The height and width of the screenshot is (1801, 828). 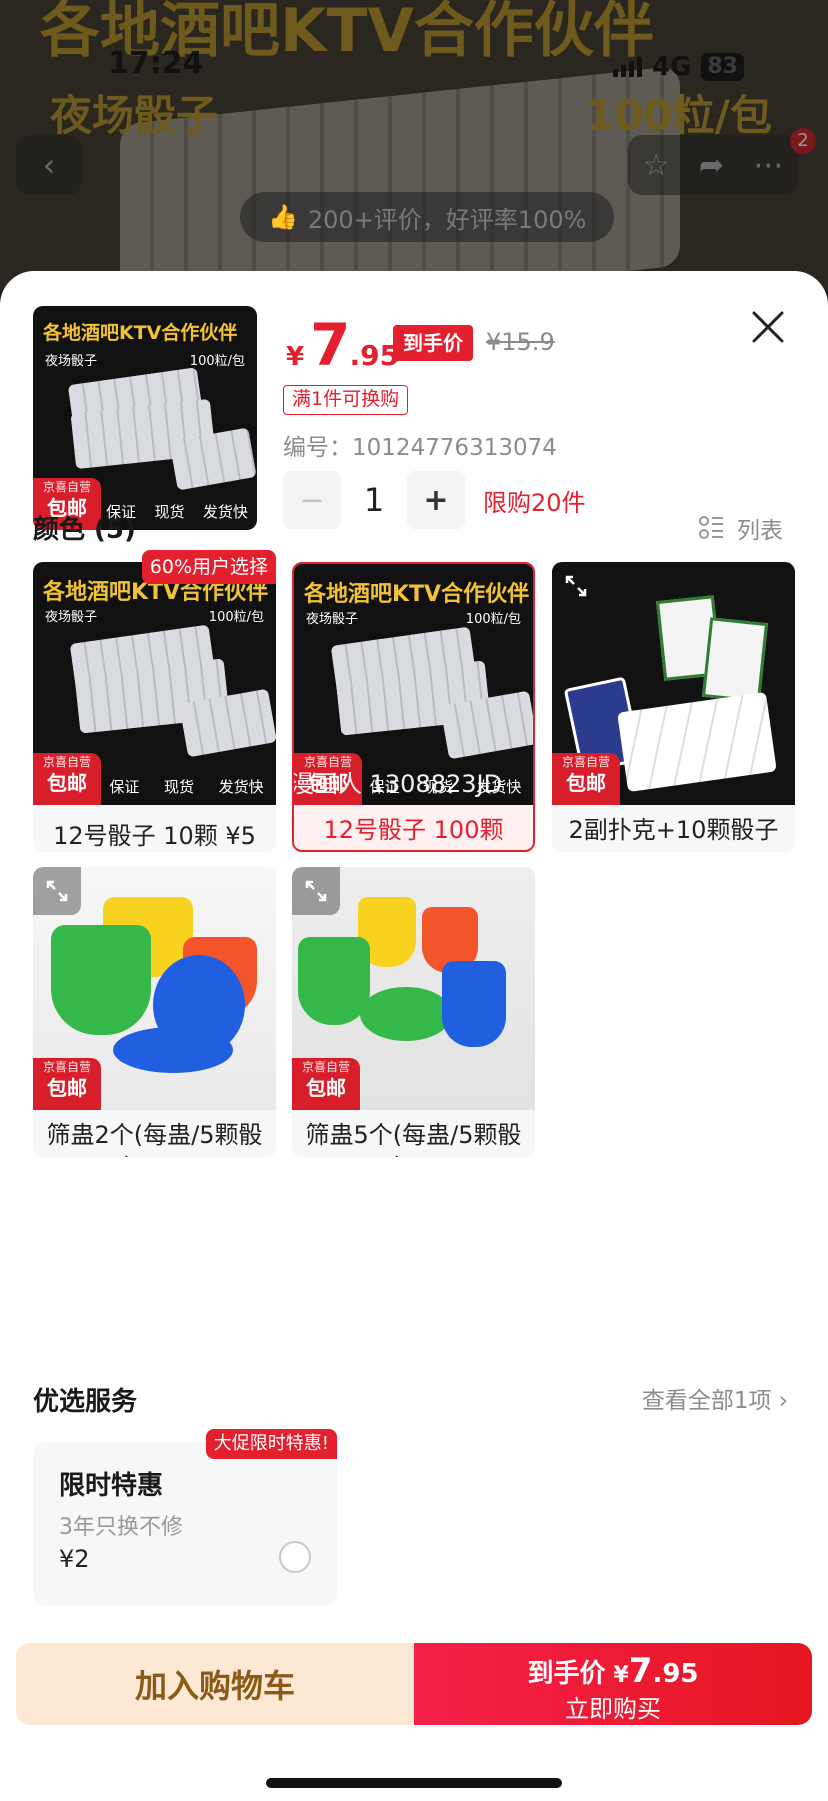 What do you see at coordinates (346, 400) in the screenshot?
I see `exchange-chip: 满1件可换购` at bounding box center [346, 400].